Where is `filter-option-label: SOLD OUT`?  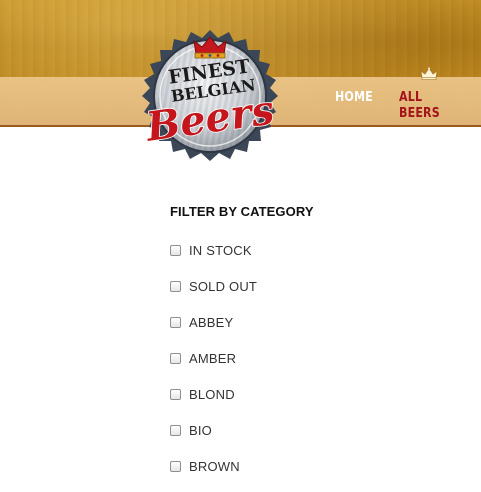
filter-option-label: SOLD OUT is located at coordinates (223, 286).